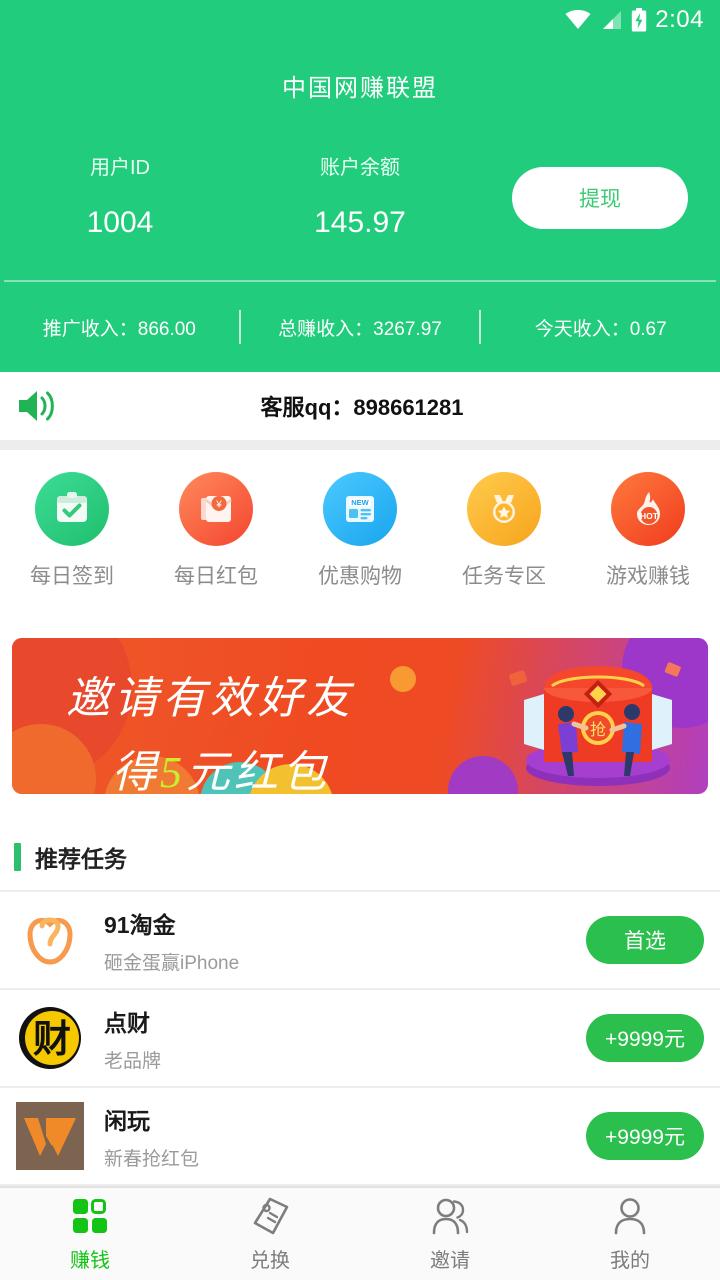 The width and height of the screenshot is (720, 1280). I want to click on promo-banner: 抢 邀请有效好友 得5元红包, so click(360, 716).